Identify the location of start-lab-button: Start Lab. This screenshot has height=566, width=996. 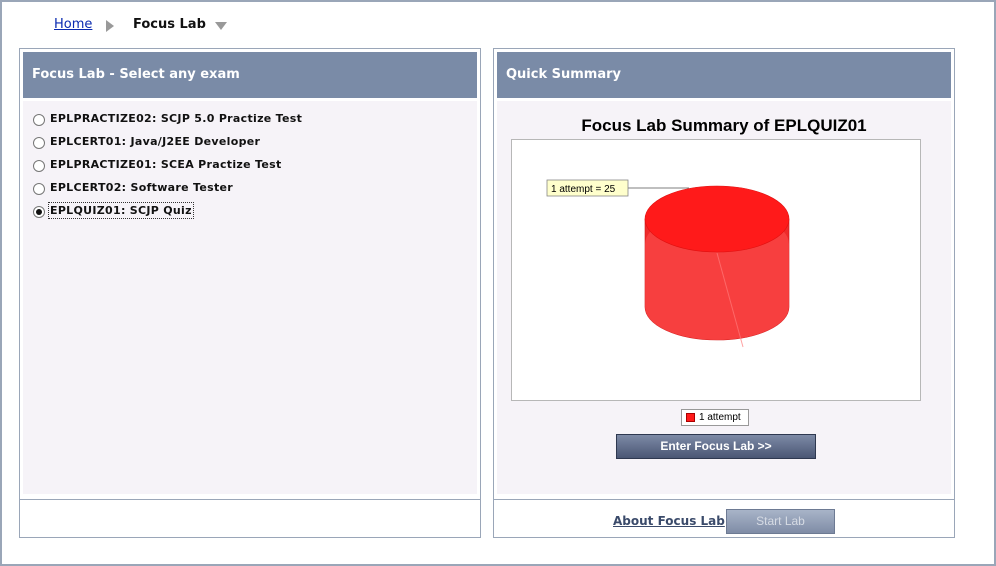
(780, 521).